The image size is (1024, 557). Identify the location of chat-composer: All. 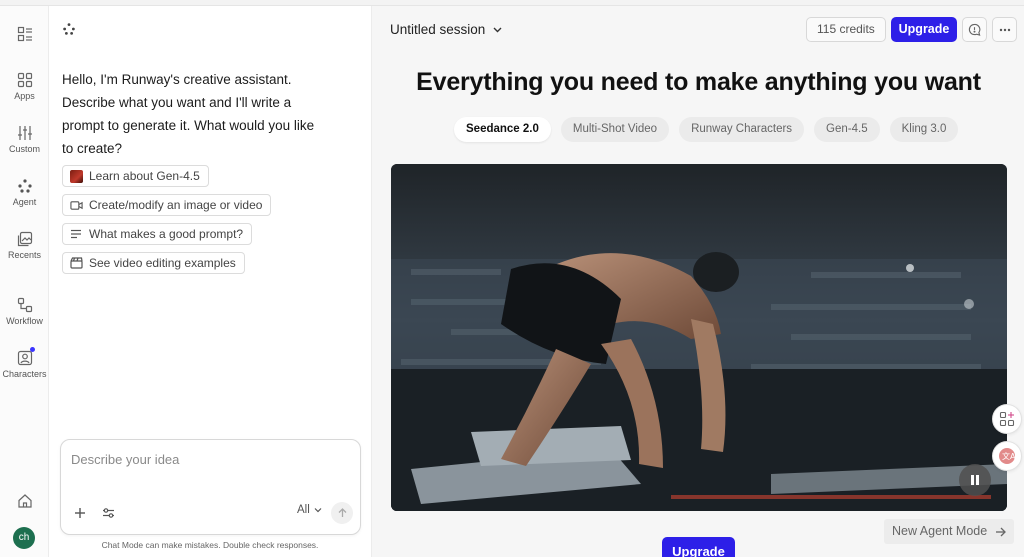
(210, 487).